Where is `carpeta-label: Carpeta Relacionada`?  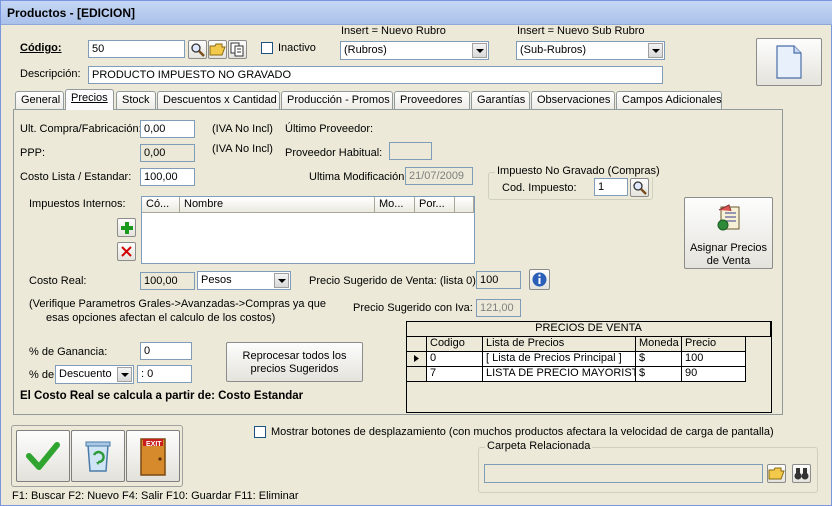 carpeta-label: Carpeta Relacionada is located at coordinates (539, 446).